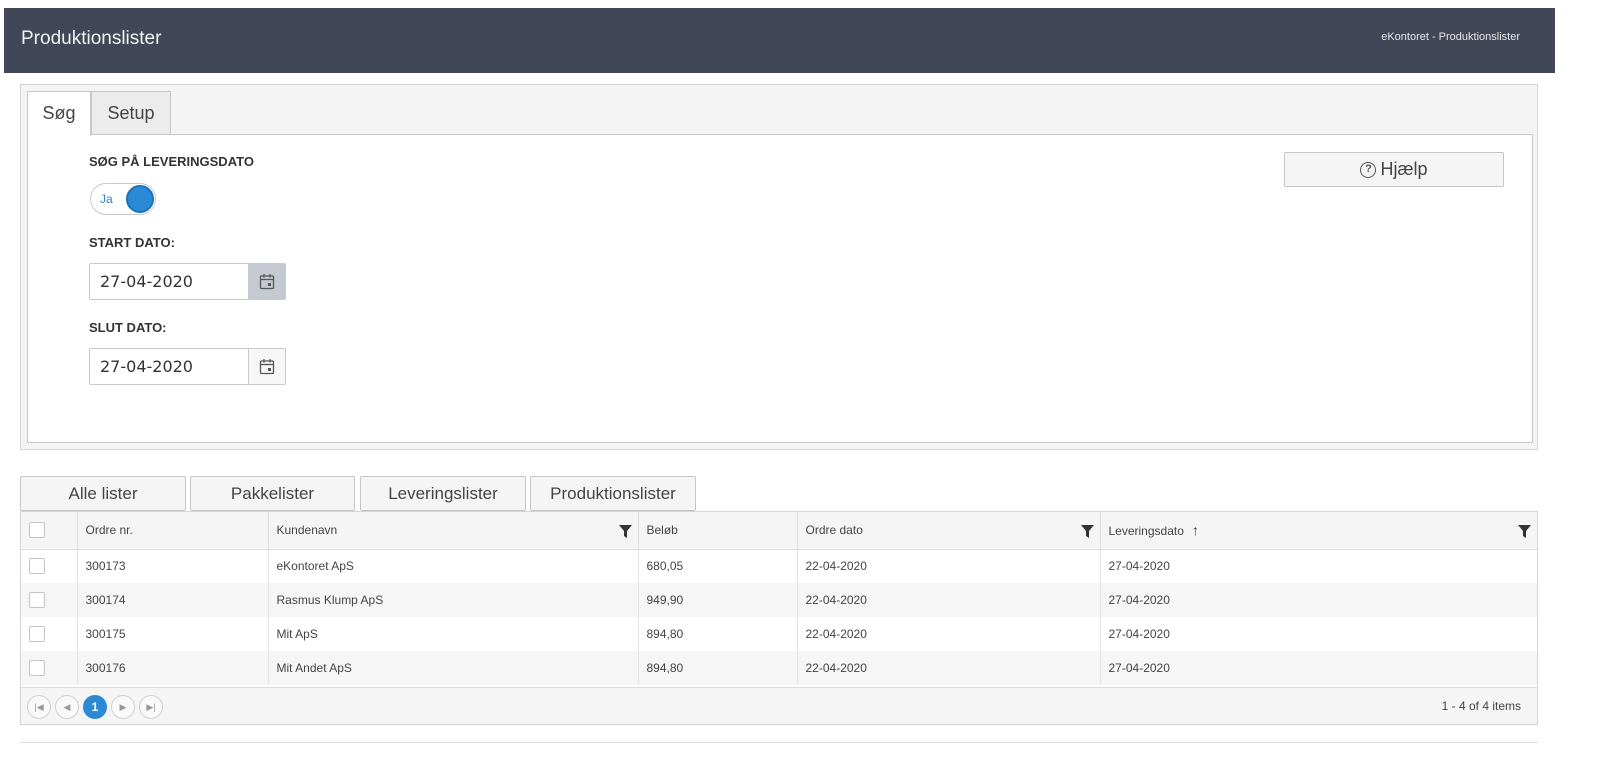 The height and width of the screenshot is (761, 1602). Describe the element at coordinates (106, 199) in the screenshot. I see `toggle-on-label: Ja` at that location.